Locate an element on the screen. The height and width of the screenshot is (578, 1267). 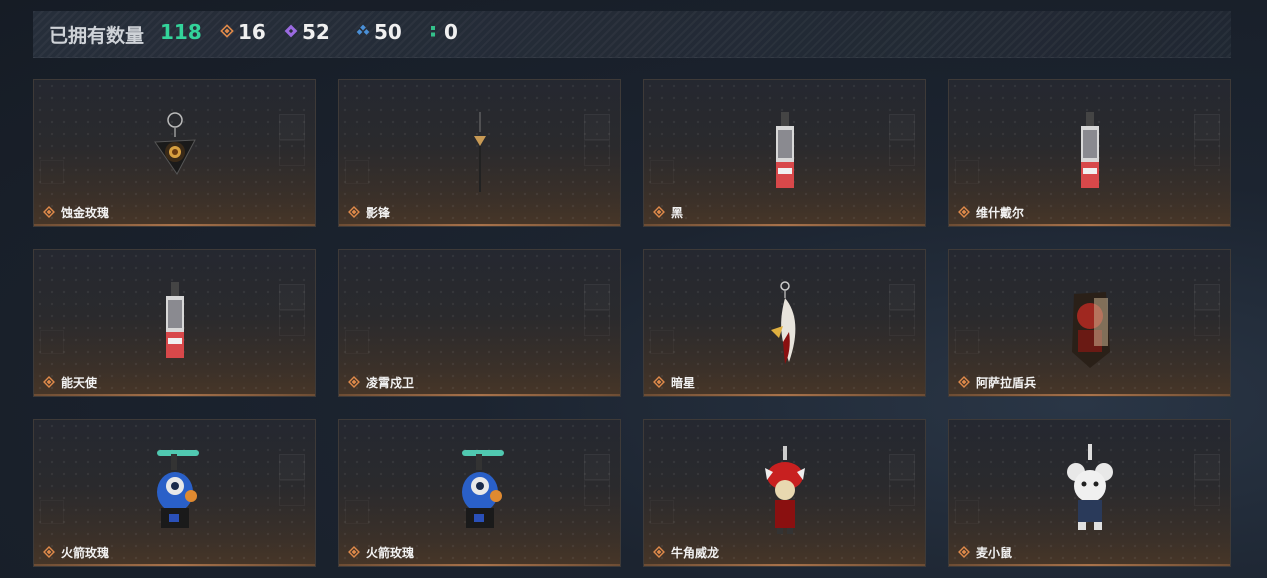
stat-green-value: 0 is located at coordinates (451, 32).